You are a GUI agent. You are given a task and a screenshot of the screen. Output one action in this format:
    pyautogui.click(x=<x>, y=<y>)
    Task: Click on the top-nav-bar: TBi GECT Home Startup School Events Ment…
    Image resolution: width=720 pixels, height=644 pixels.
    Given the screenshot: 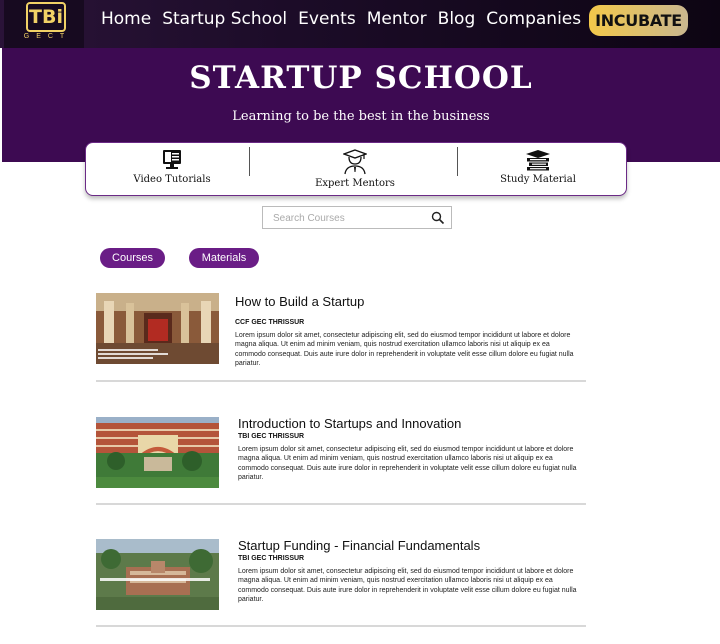 What is the action you would take?
    pyautogui.click(x=360, y=24)
    